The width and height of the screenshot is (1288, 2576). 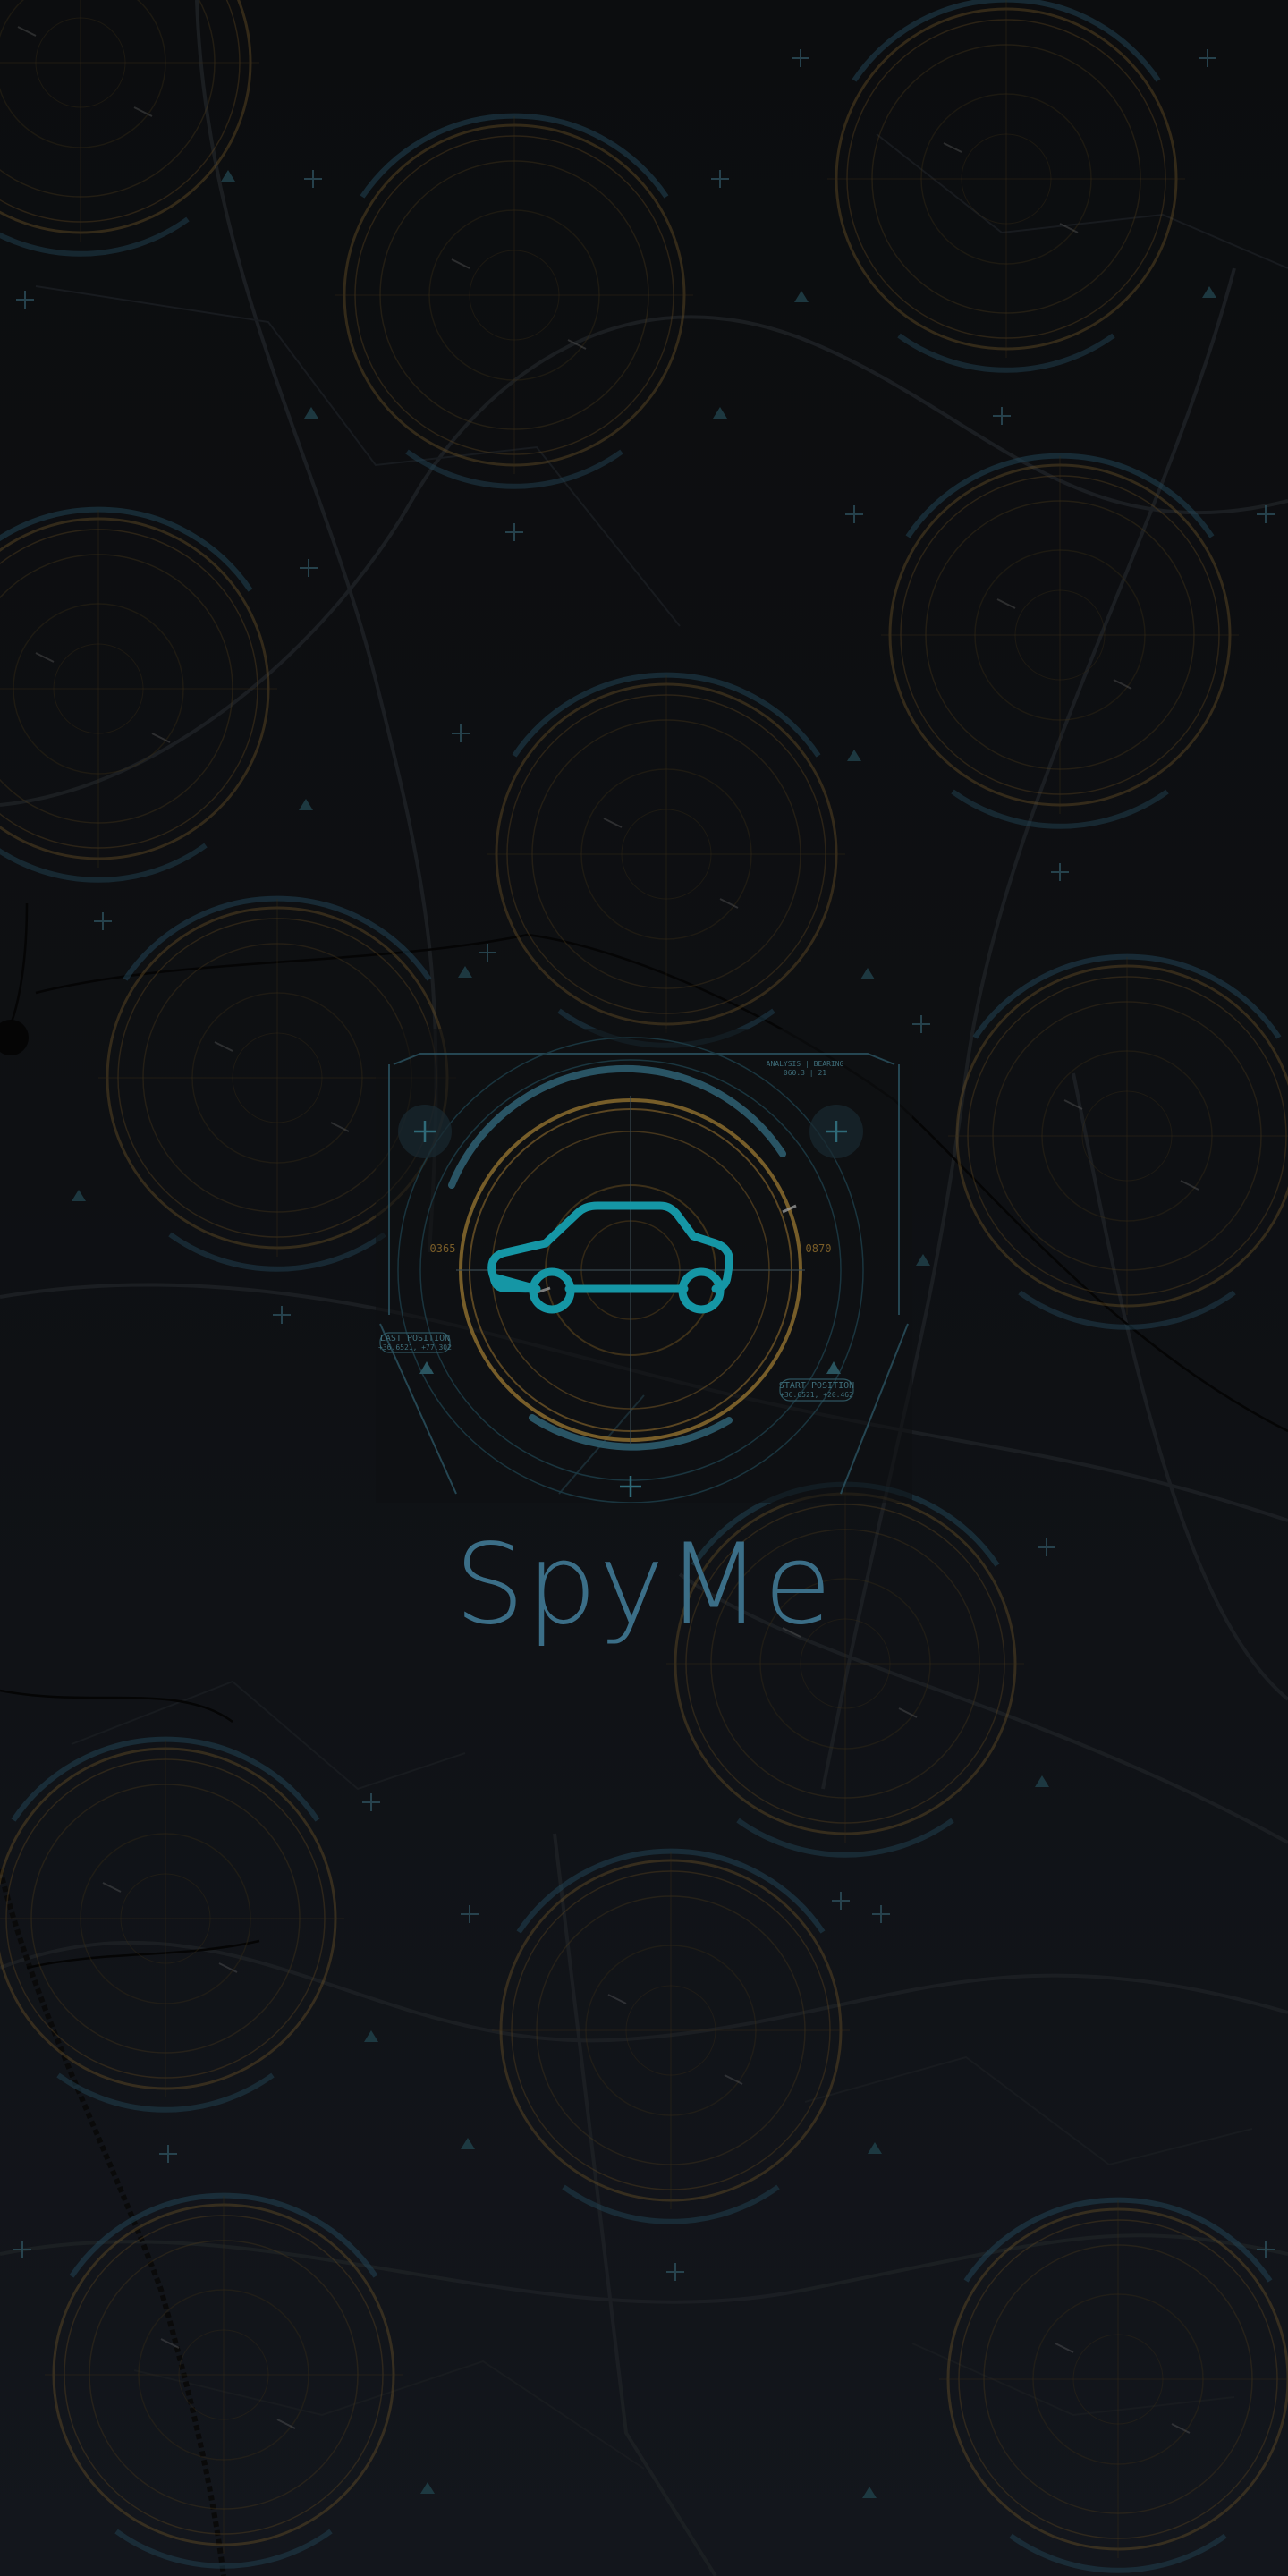 I want to click on bearing-left-label: 0365, so click(x=443, y=1248).